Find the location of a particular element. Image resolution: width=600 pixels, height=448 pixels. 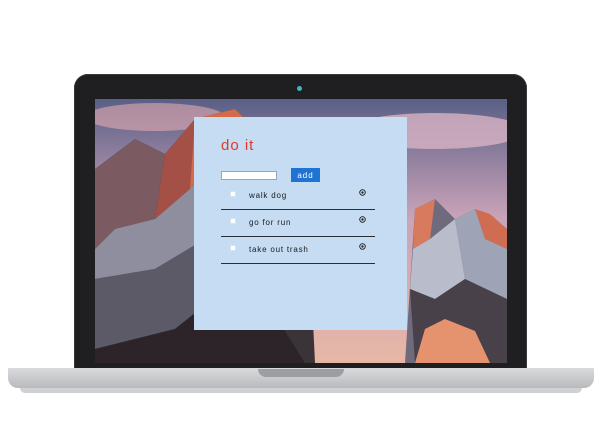

task-list: walk dog go for run take out trash is located at coordinates (298, 223).